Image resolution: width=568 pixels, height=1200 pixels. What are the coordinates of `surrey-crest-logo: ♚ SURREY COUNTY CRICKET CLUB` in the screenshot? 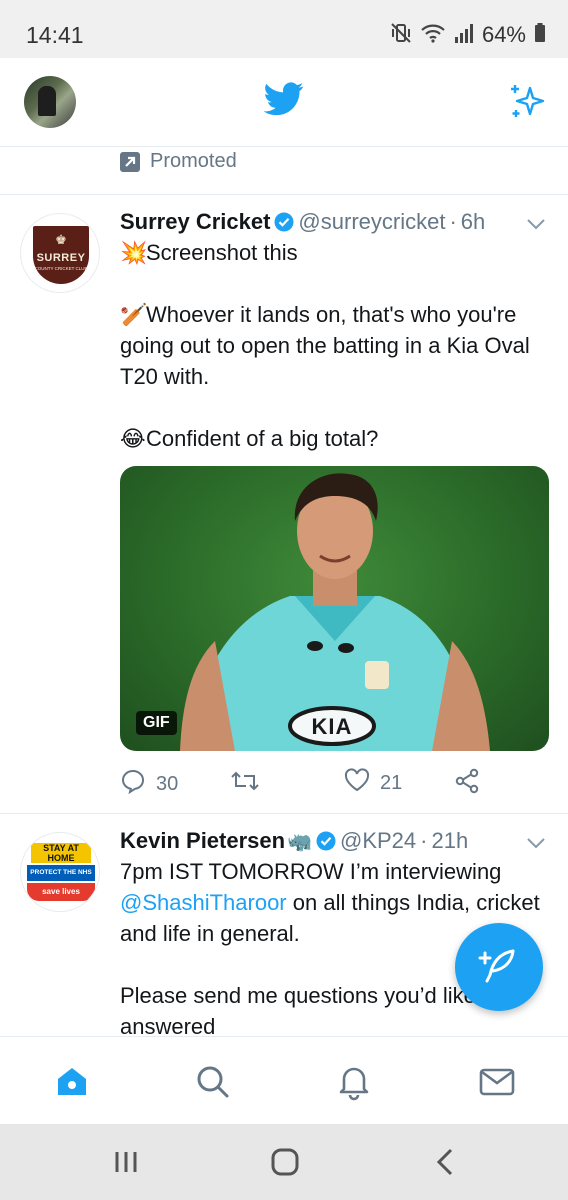 It's located at (61, 255).